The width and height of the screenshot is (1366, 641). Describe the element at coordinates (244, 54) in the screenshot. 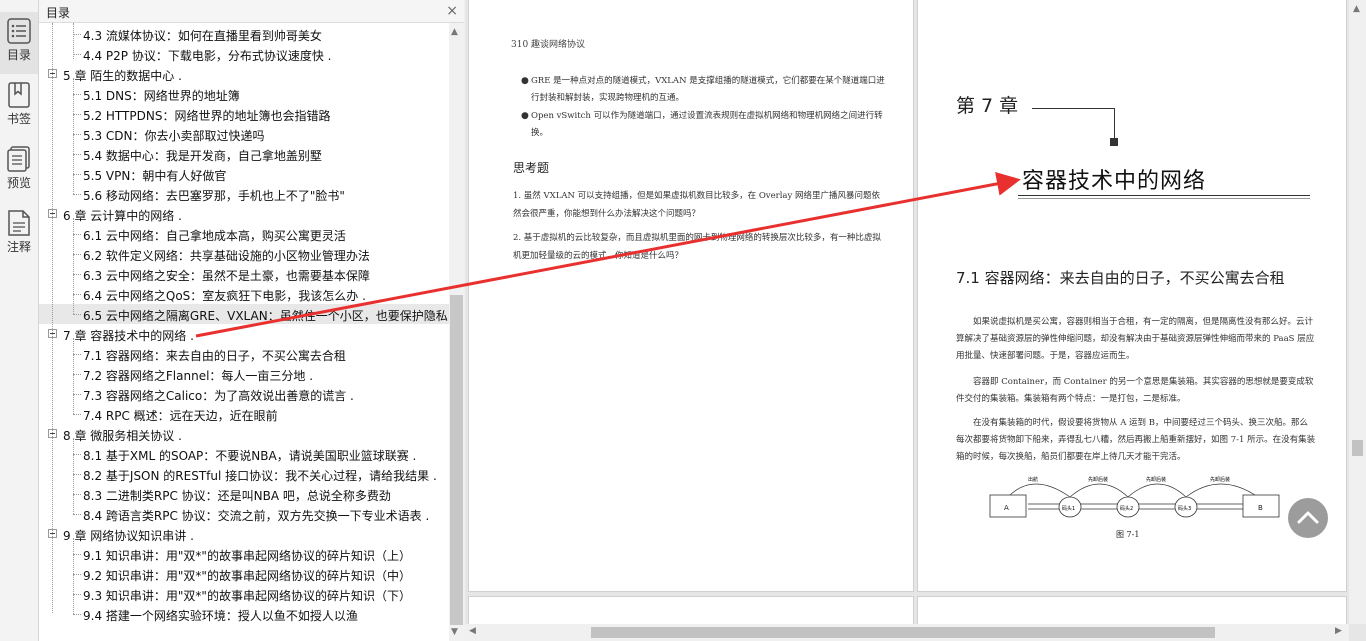

I see `toc-section-item: 4.4 P2P 协议：下载电影，分布式协议速度快 .` at that location.